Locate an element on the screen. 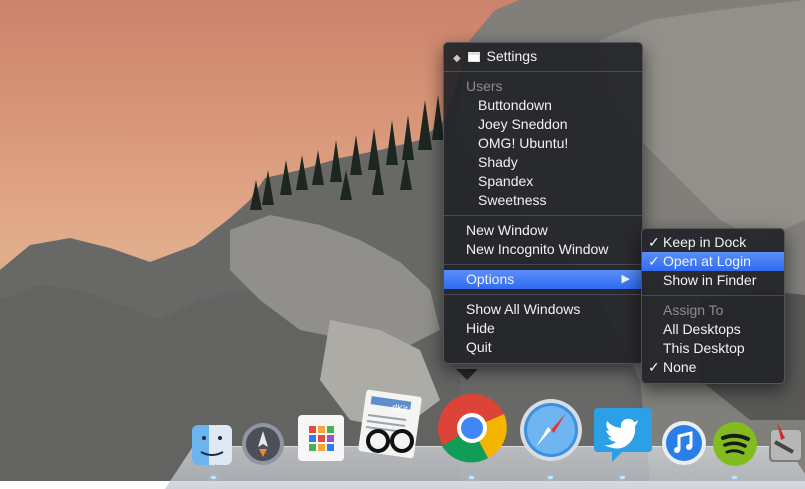 The image size is (805, 489). submenu-arrow-icon: ▶ is located at coordinates (625, 279).